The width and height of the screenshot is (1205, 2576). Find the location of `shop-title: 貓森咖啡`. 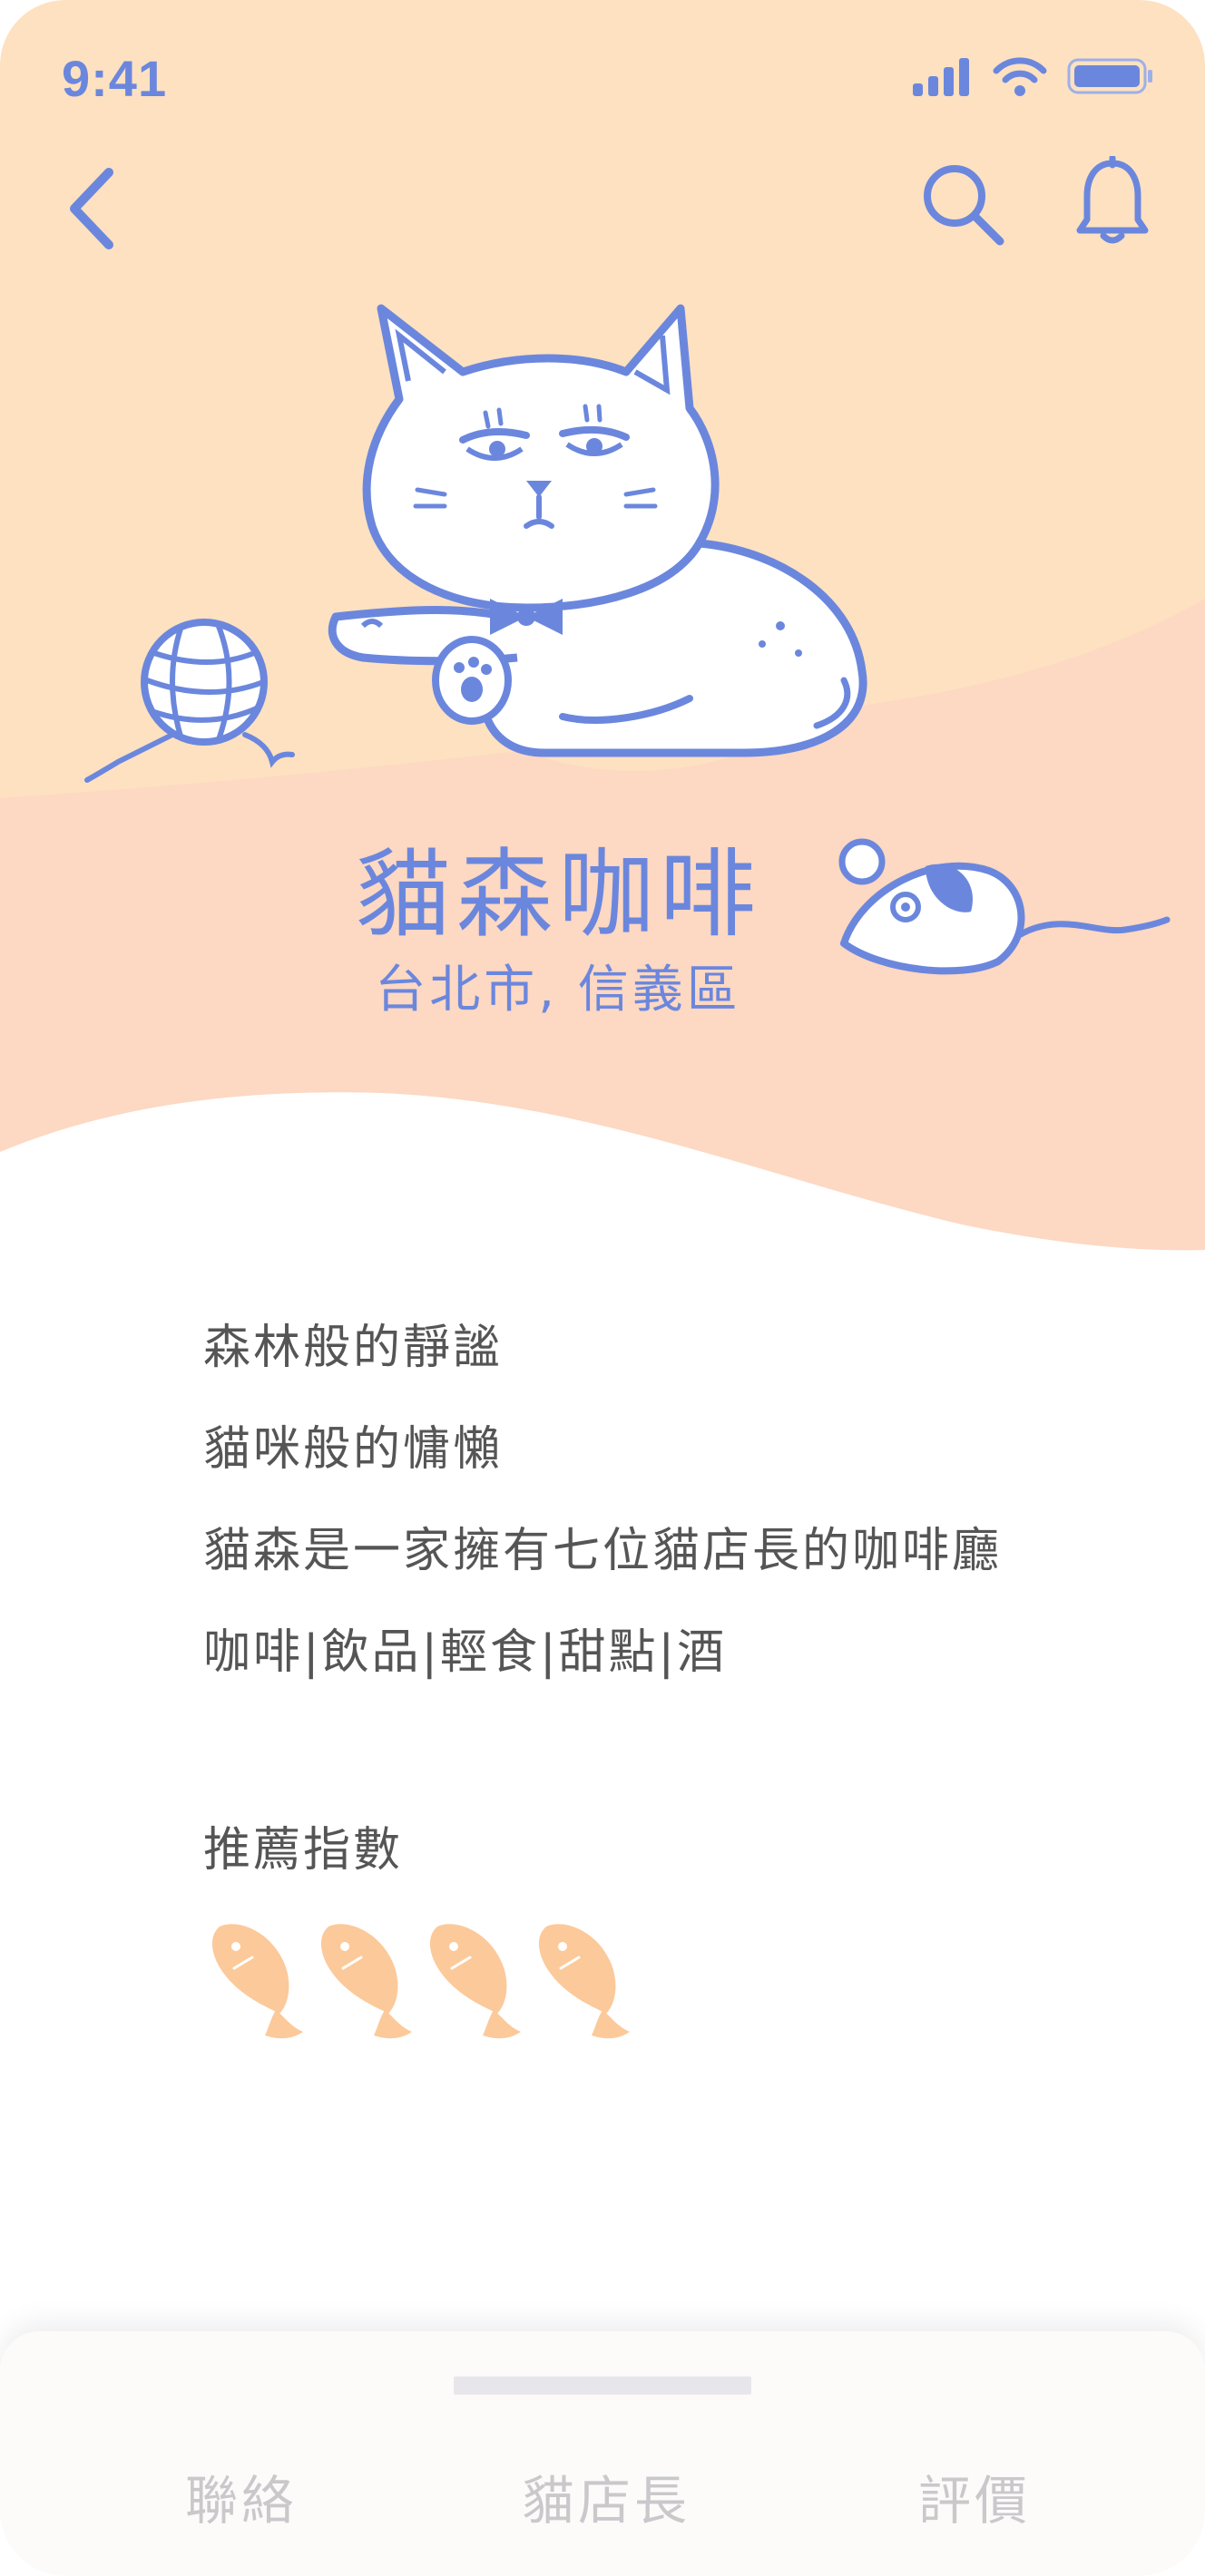

shop-title: 貓森咖啡 is located at coordinates (558, 895).